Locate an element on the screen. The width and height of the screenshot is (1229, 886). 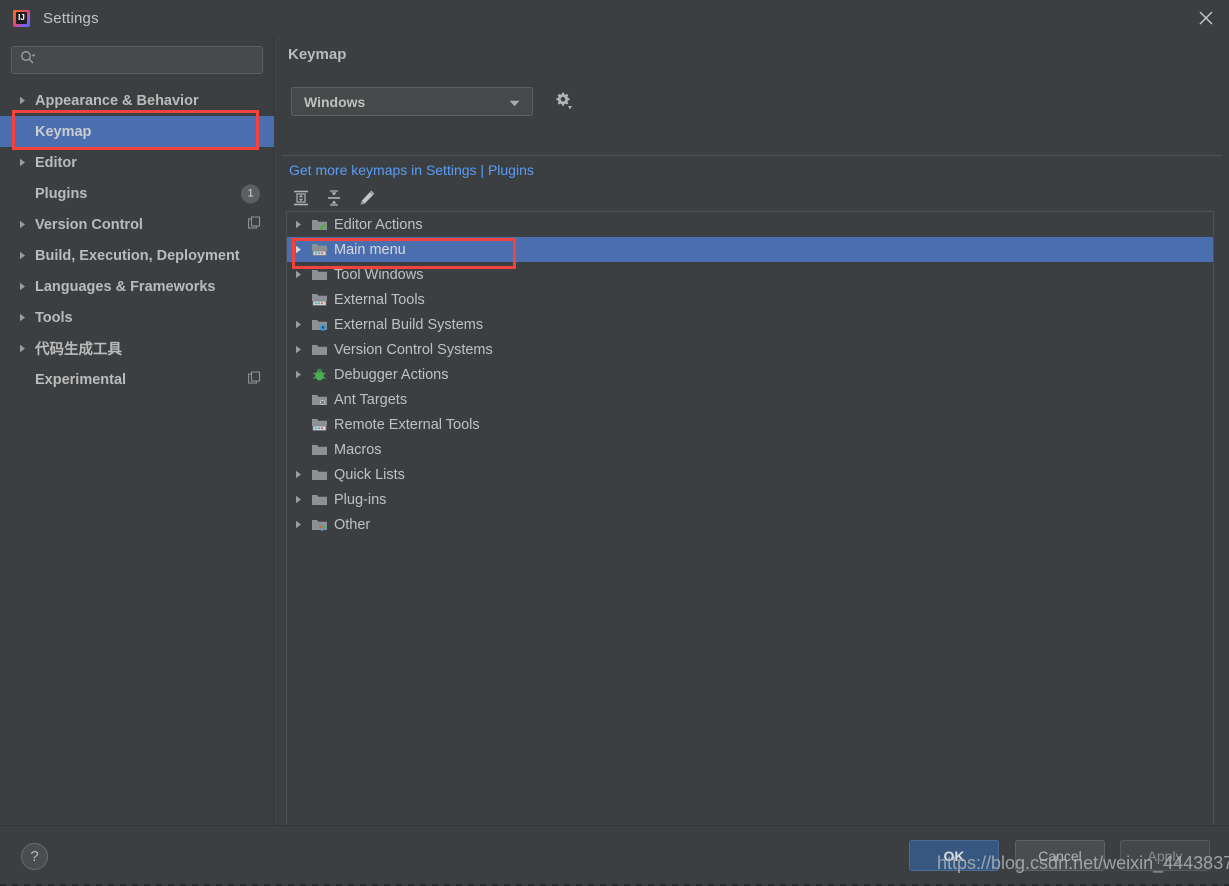
tree-row-label: Version Control Systems is located at coordinates (413, 349).